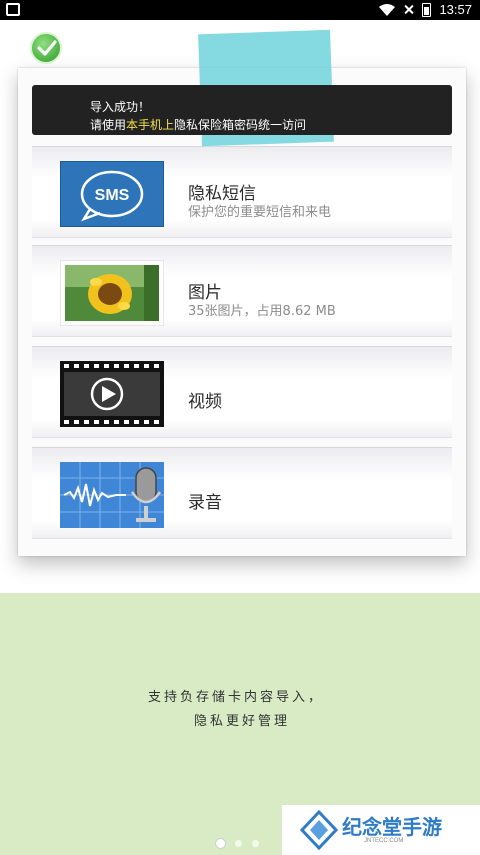 This screenshot has width=480, height=855. I want to click on feature-note-line1: 支持负存储卡内容导入，, so click(236, 697).